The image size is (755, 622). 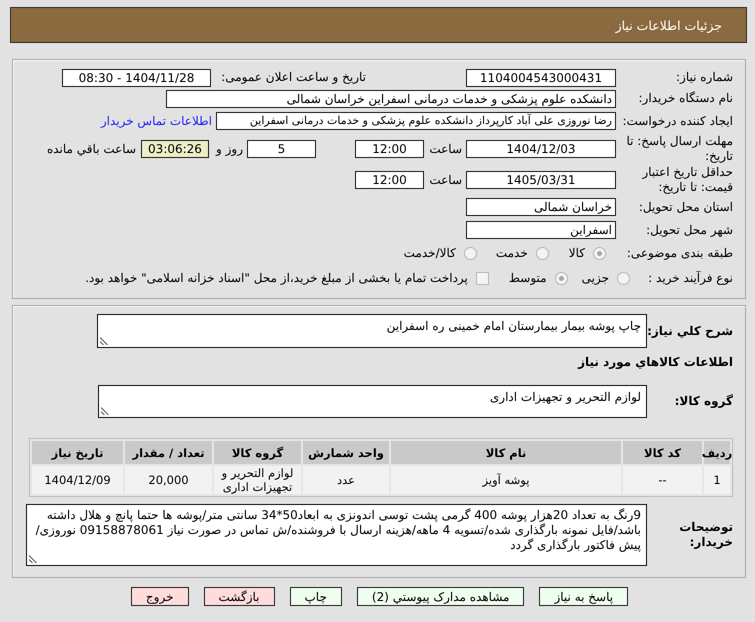 What do you see at coordinates (168, 480) in the screenshot?
I see `table-cell: 20,000` at bounding box center [168, 480].